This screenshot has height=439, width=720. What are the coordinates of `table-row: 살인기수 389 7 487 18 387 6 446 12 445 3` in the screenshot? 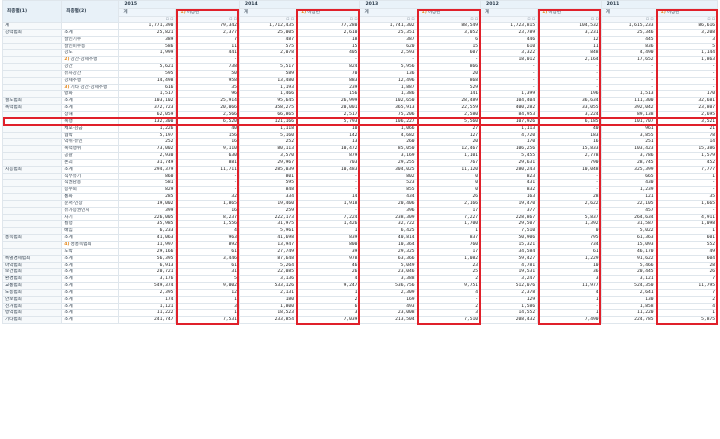 It's located at (360, 39).